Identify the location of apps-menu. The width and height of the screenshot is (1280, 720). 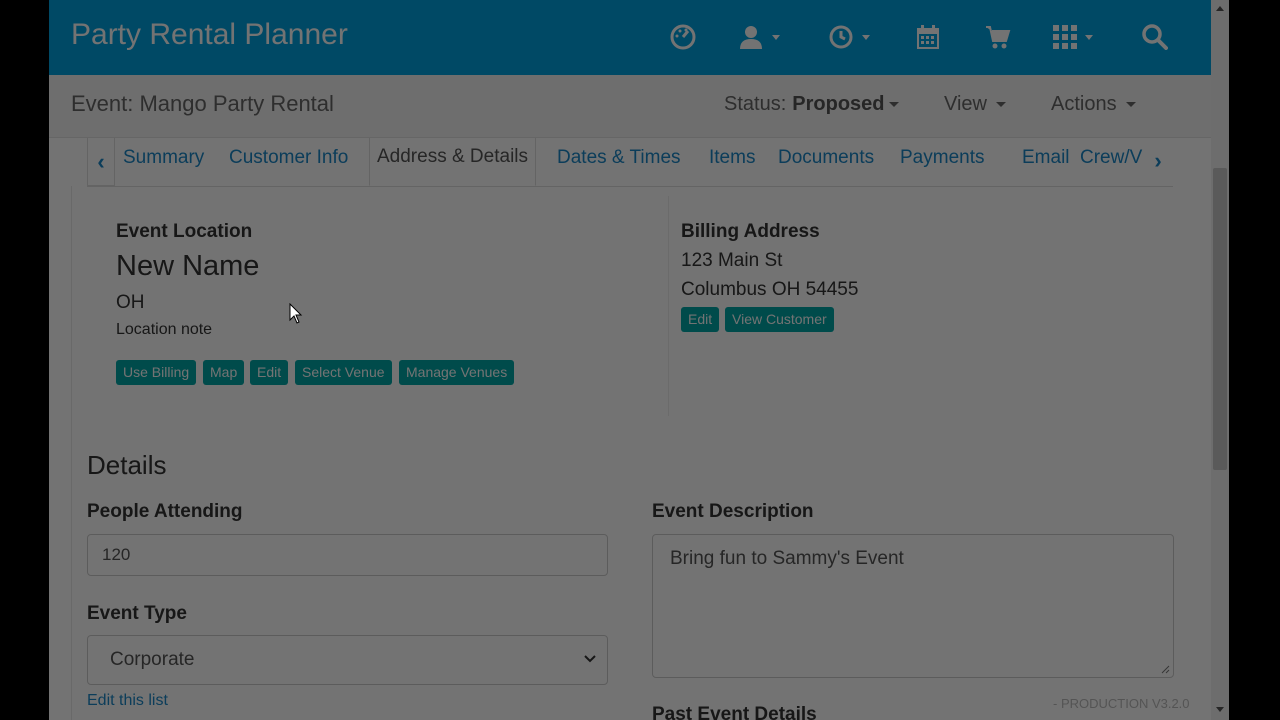
(1073, 37).